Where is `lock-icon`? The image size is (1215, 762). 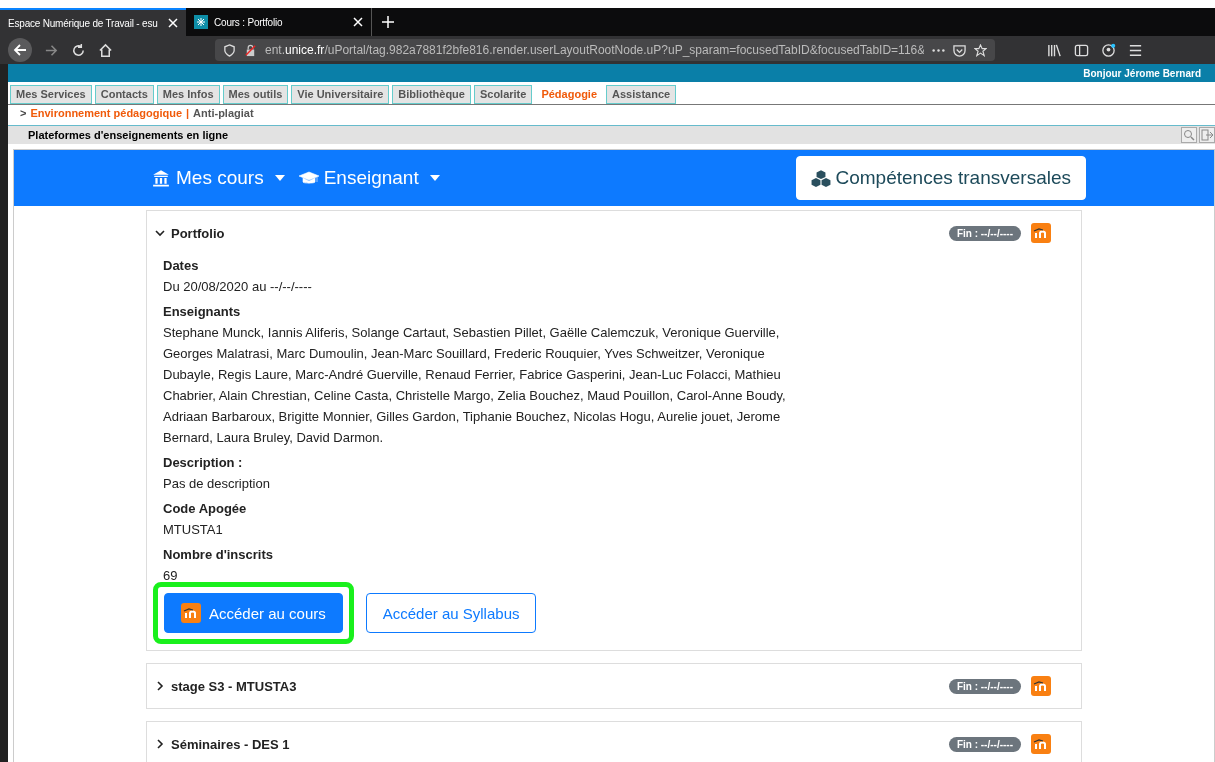
lock-icon is located at coordinates (250, 50).